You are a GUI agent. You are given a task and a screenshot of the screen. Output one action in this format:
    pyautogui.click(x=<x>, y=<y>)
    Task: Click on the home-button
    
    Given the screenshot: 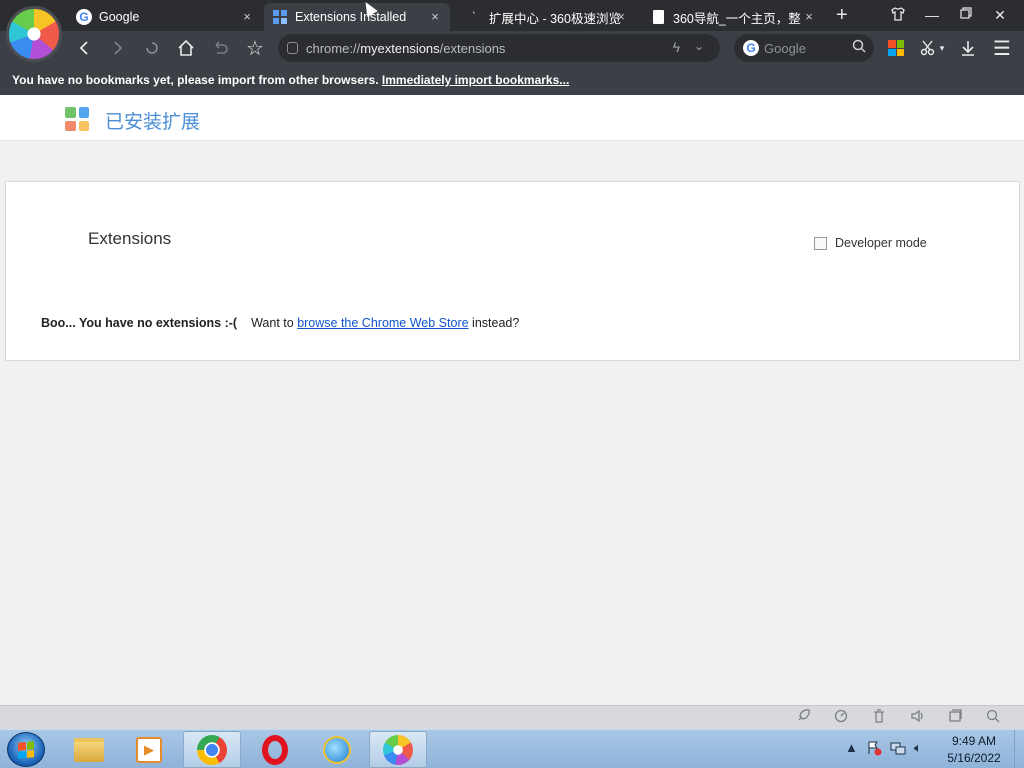 What is the action you would take?
    pyautogui.click(x=186, y=48)
    